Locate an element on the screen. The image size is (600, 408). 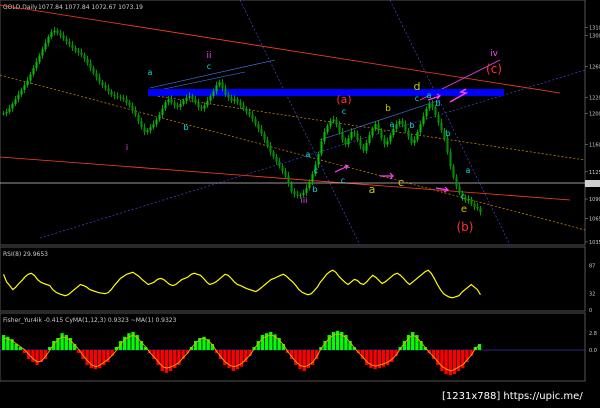
price-axis: 13101300 1260 1220 1200 1160 1125 1090 1065 1035 is located at coordinates (592, 136).